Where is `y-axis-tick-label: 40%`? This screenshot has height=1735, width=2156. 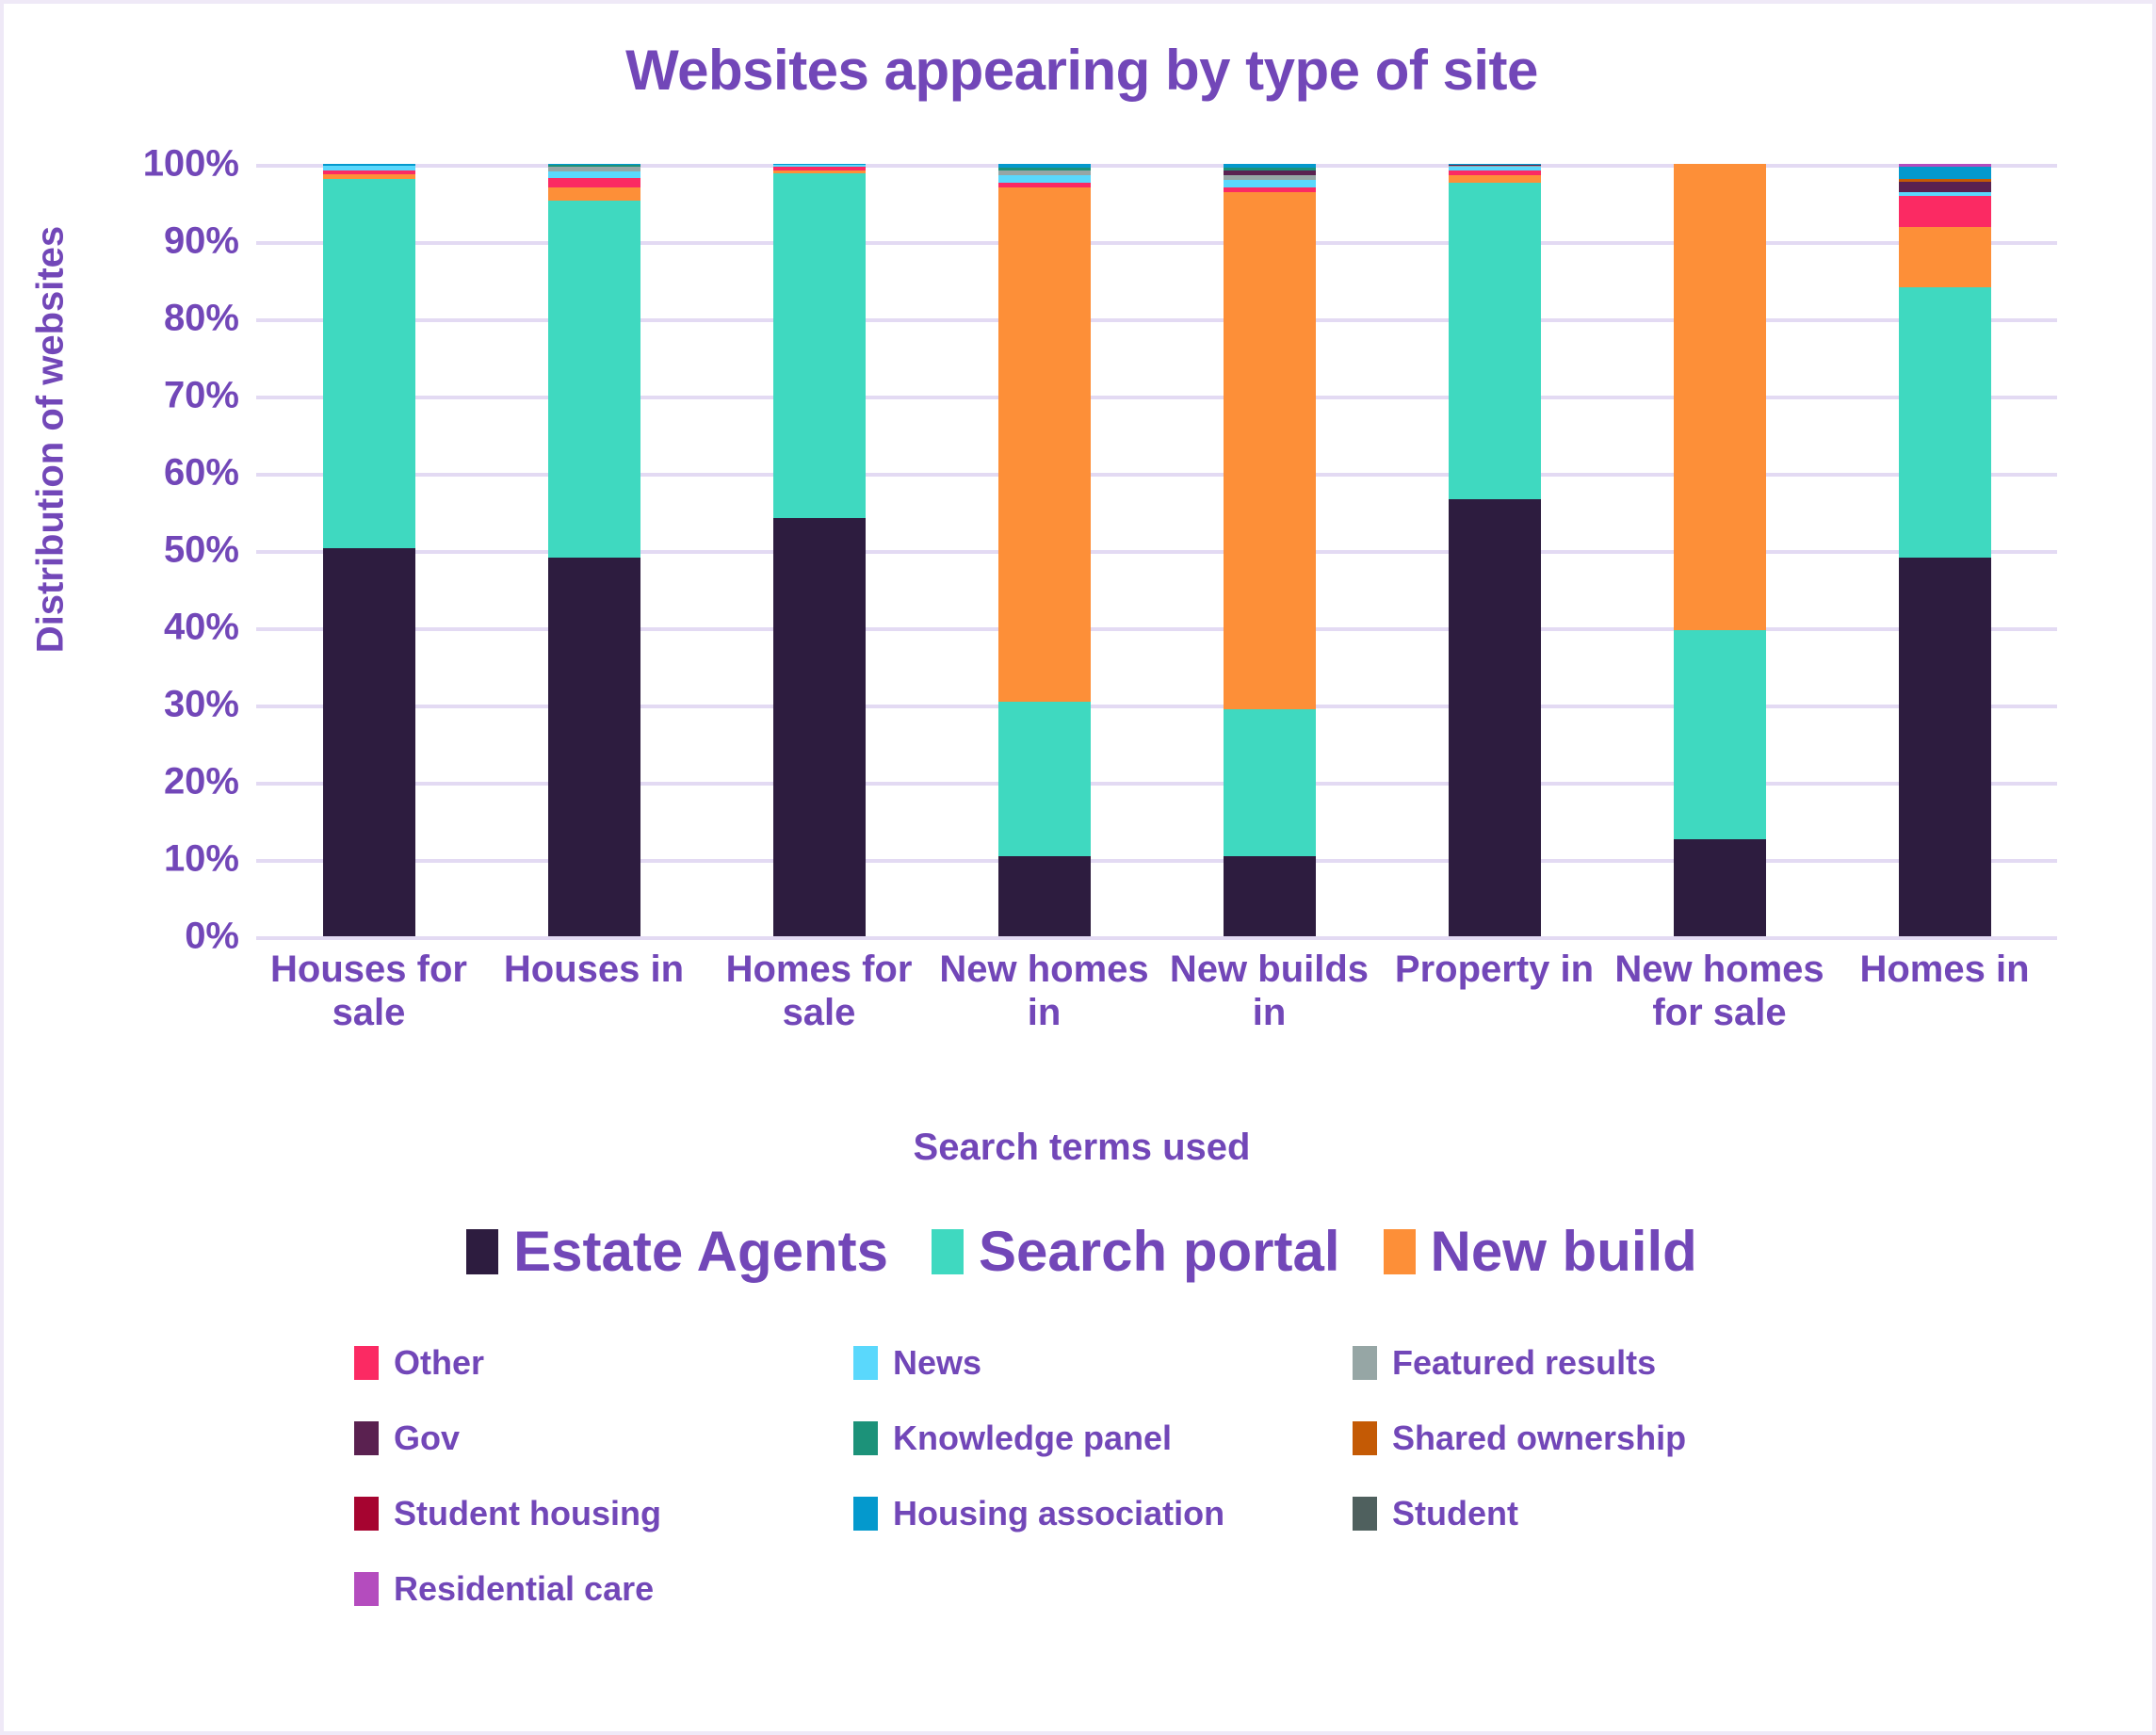
y-axis-tick-label: 40% is located at coordinates (201, 627).